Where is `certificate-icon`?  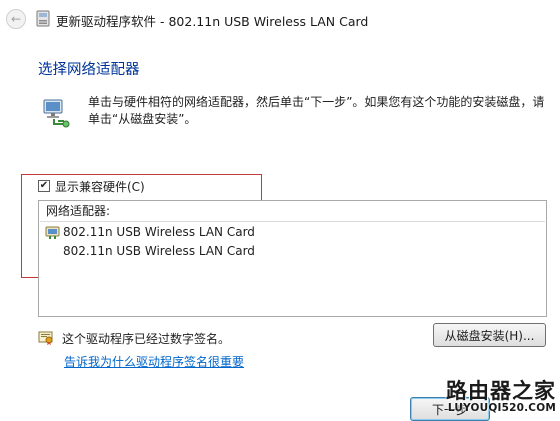
certificate-icon is located at coordinates (45, 338).